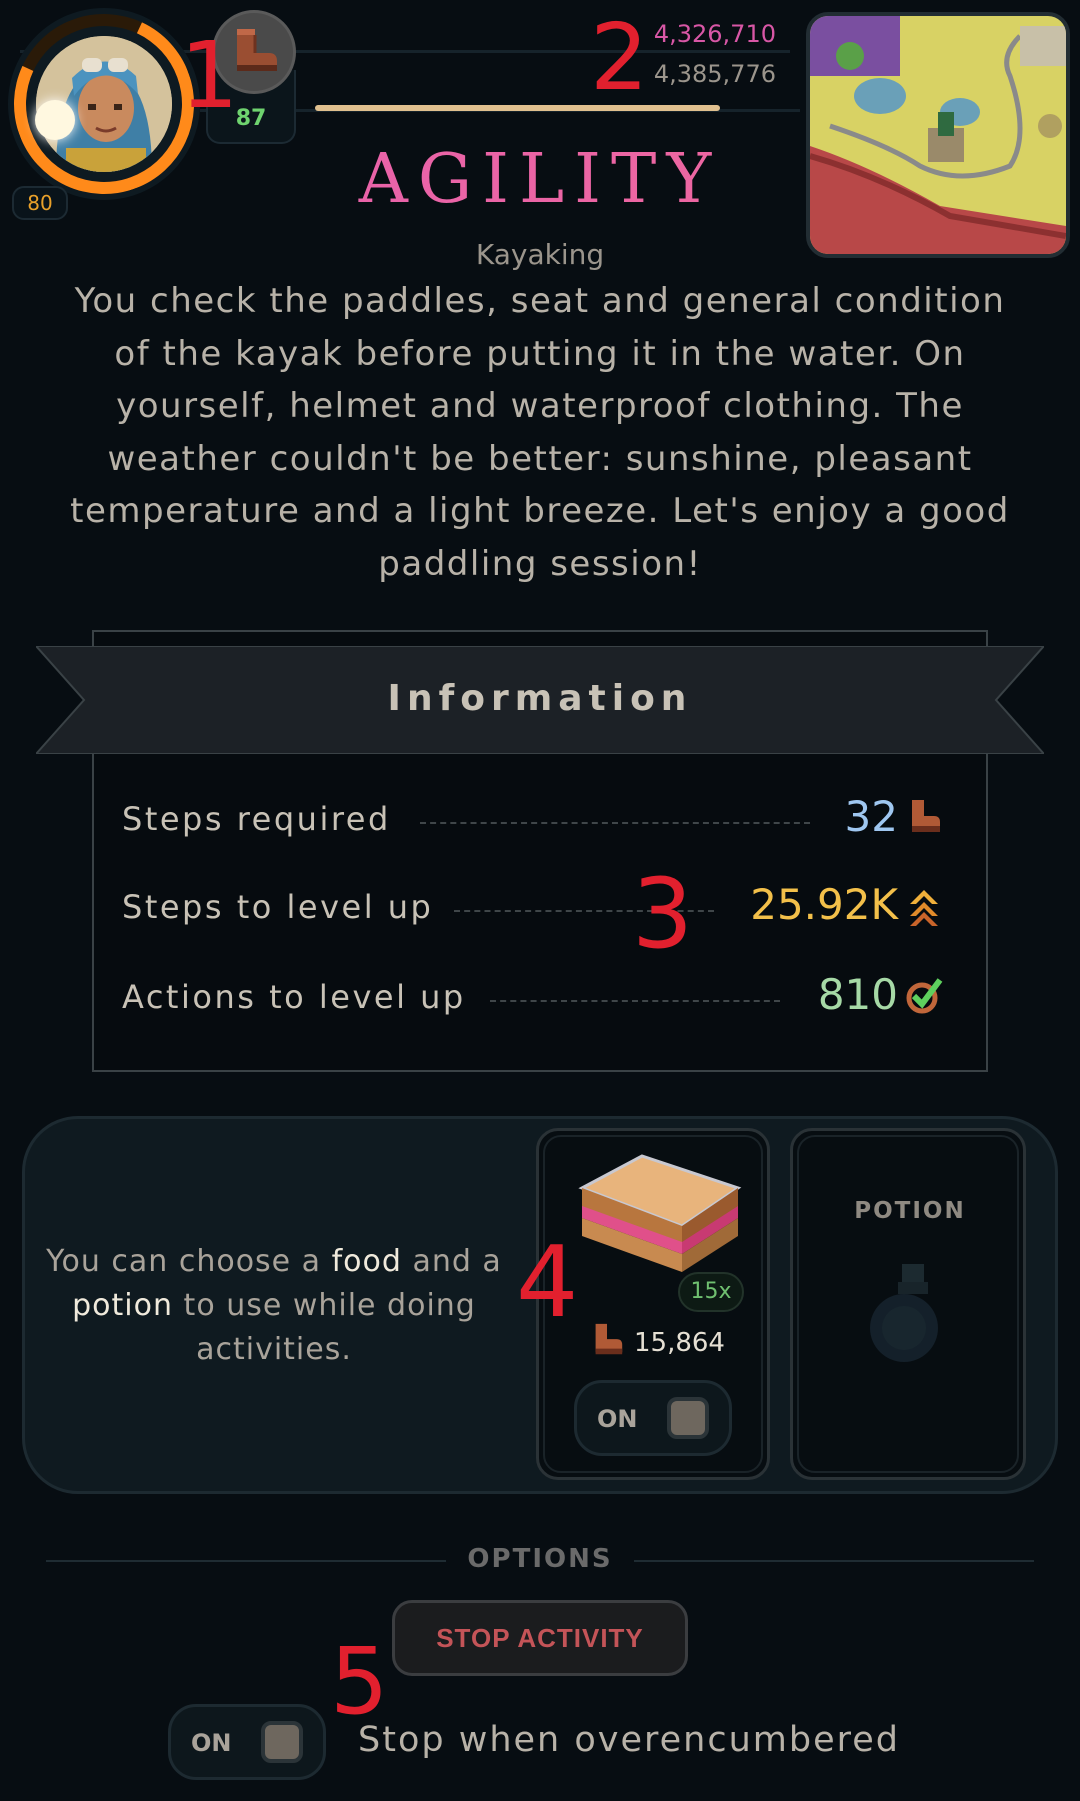  I want to click on options-heading: OPTIONS, so click(540, 1559).